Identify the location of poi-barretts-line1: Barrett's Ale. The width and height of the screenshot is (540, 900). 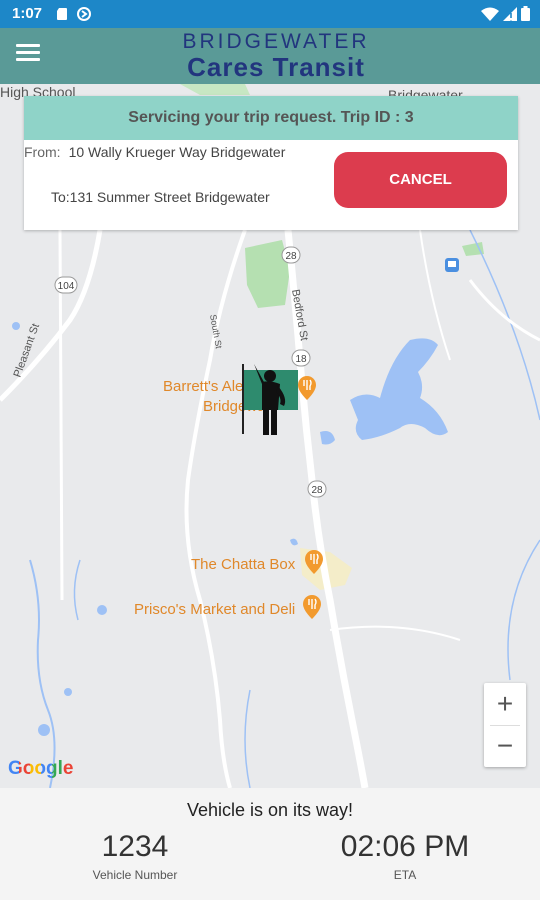
(203, 386).